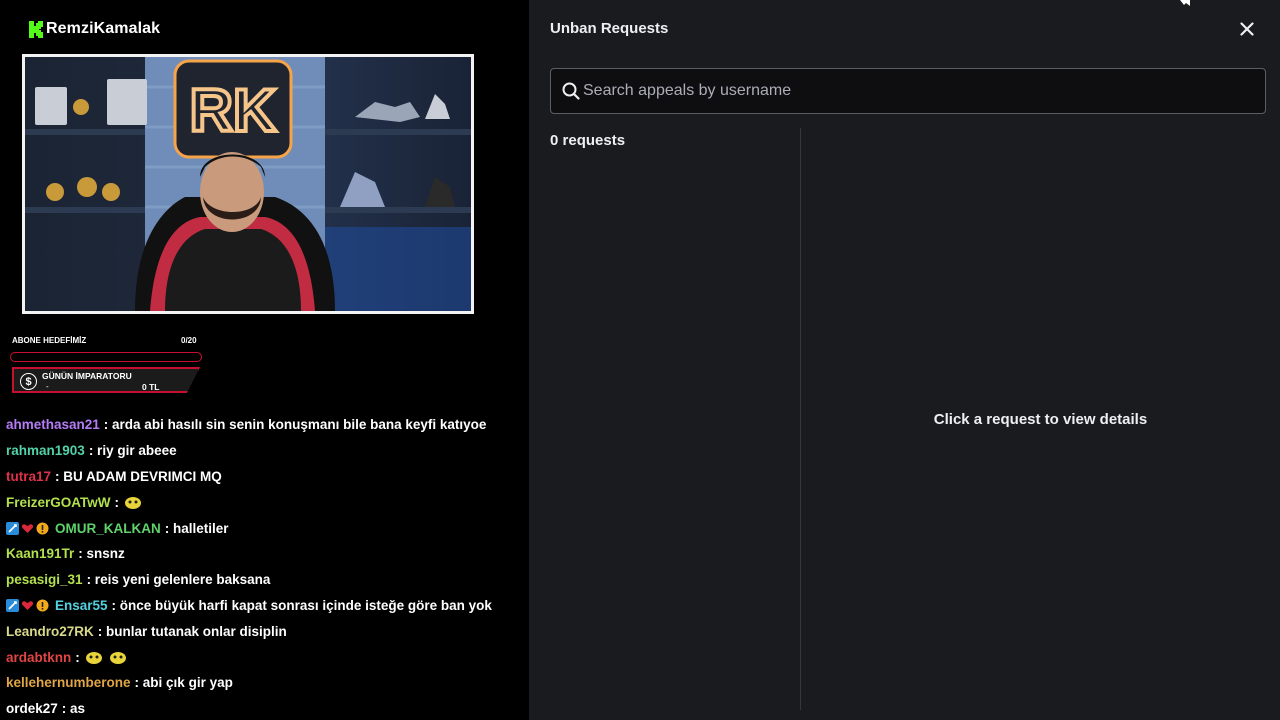  I want to click on chat-text: : snsnz, so click(101, 554).